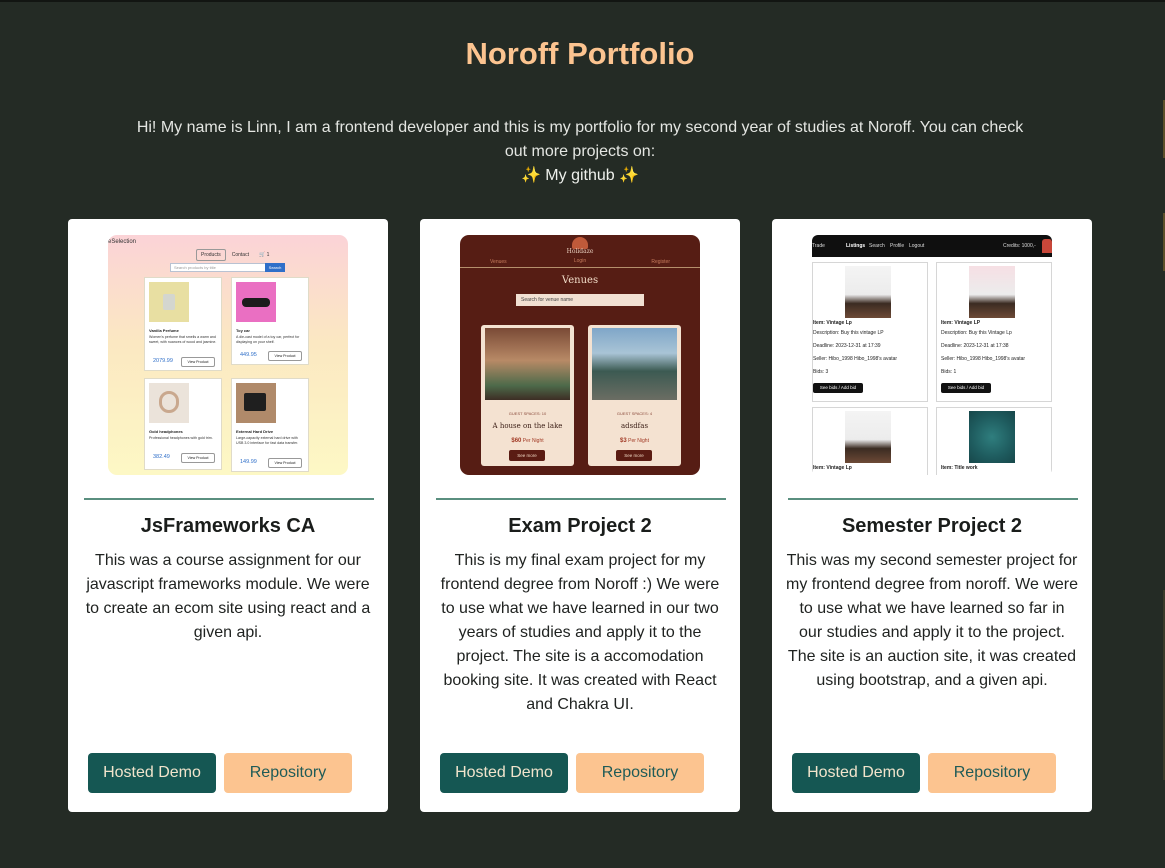  What do you see at coordinates (256, 302) in the screenshot?
I see `toy-car-image` at bounding box center [256, 302].